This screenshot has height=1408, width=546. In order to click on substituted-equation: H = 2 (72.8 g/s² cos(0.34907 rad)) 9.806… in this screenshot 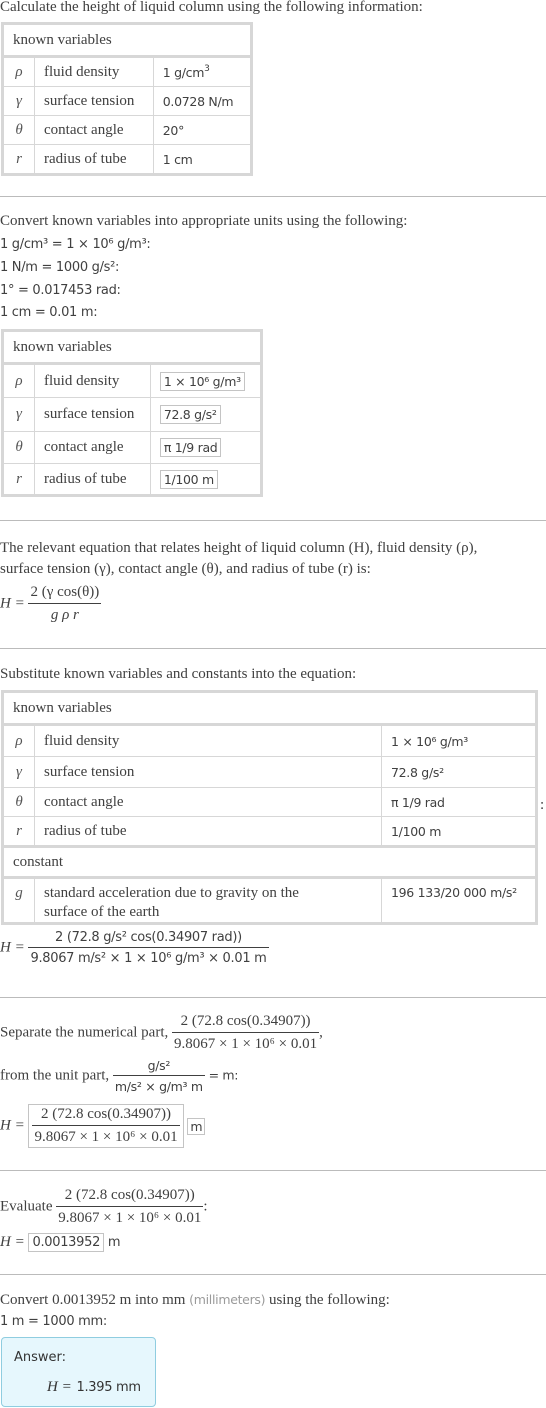, I will do `click(134, 948)`.